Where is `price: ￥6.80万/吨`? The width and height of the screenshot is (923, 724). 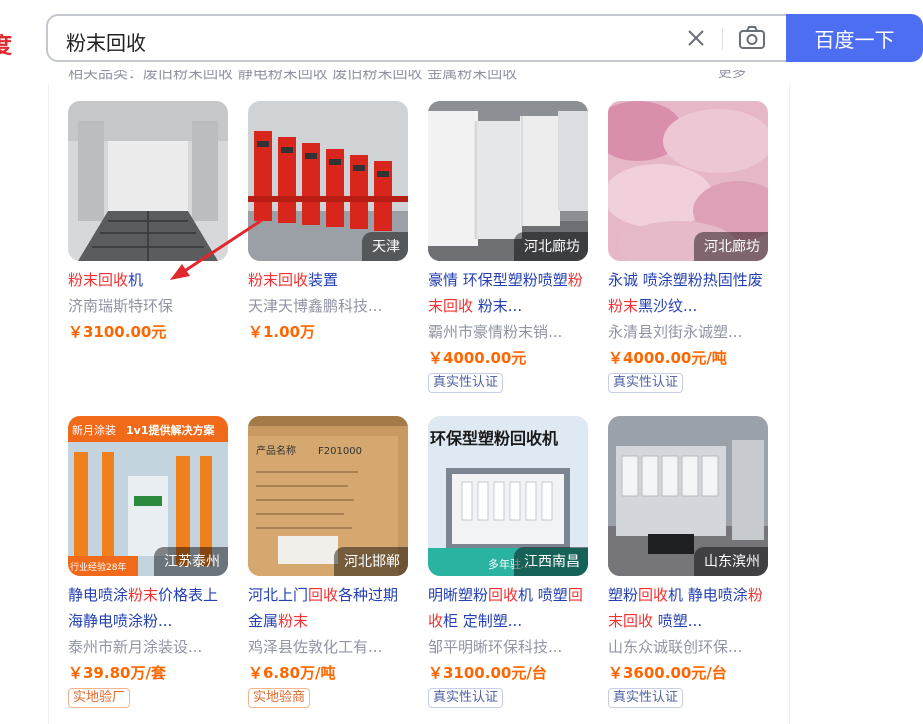
price: ￥6.80万/吨 is located at coordinates (292, 673).